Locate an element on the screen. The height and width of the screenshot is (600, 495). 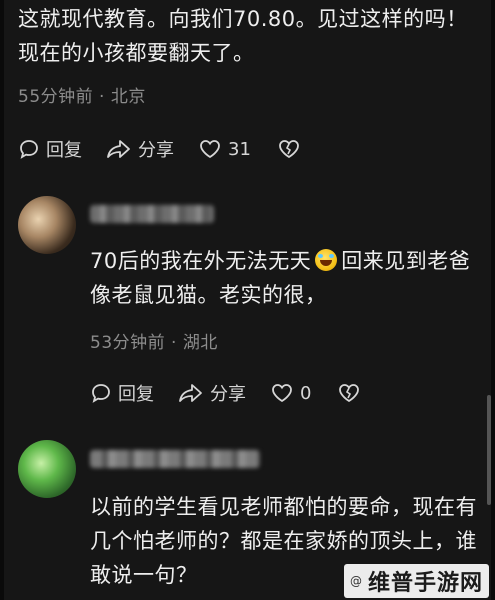
reply-meta: 53分钟前 · 湖北 is located at coordinates (154, 343).